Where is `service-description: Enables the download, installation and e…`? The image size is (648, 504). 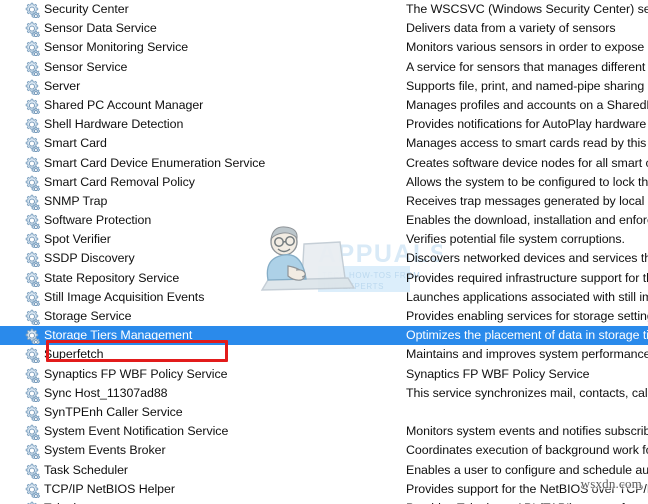 service-description: Enables the download, installation and e… is located at coordinates (527, 220).